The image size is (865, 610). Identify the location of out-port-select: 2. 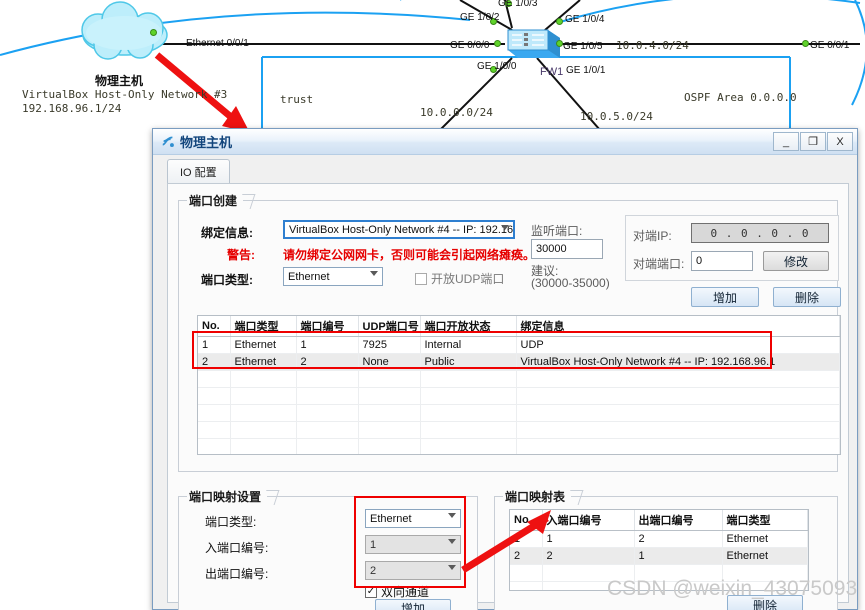
(413, 570).